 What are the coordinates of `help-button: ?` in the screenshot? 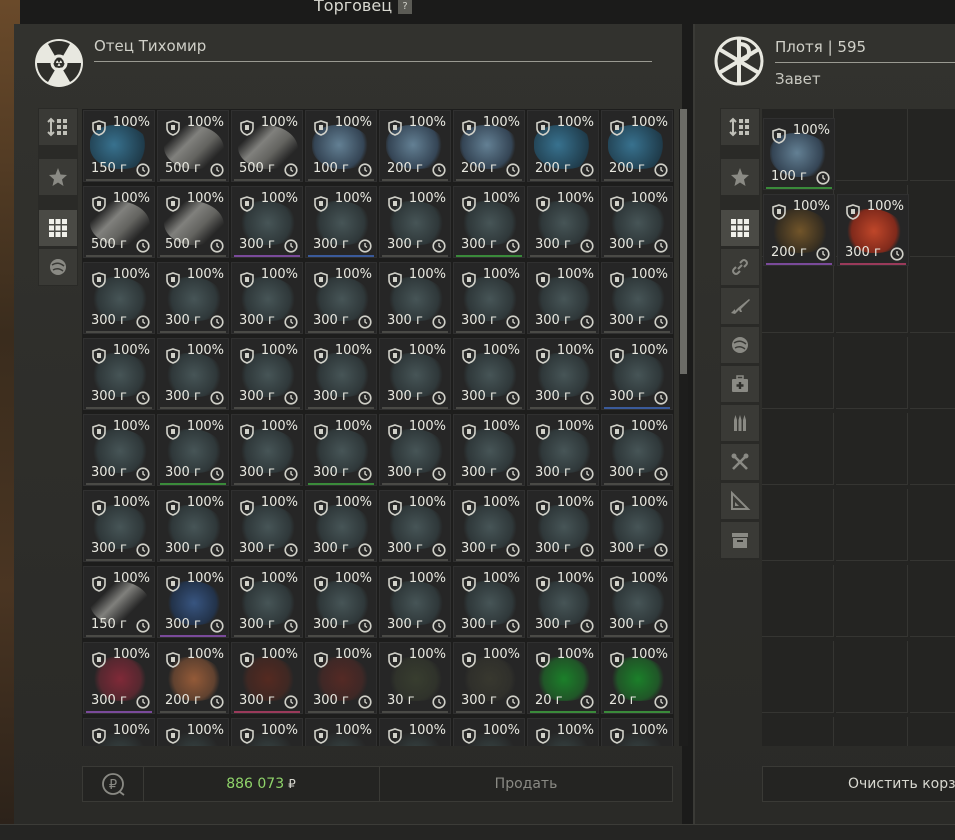 It's located at (405, 7).